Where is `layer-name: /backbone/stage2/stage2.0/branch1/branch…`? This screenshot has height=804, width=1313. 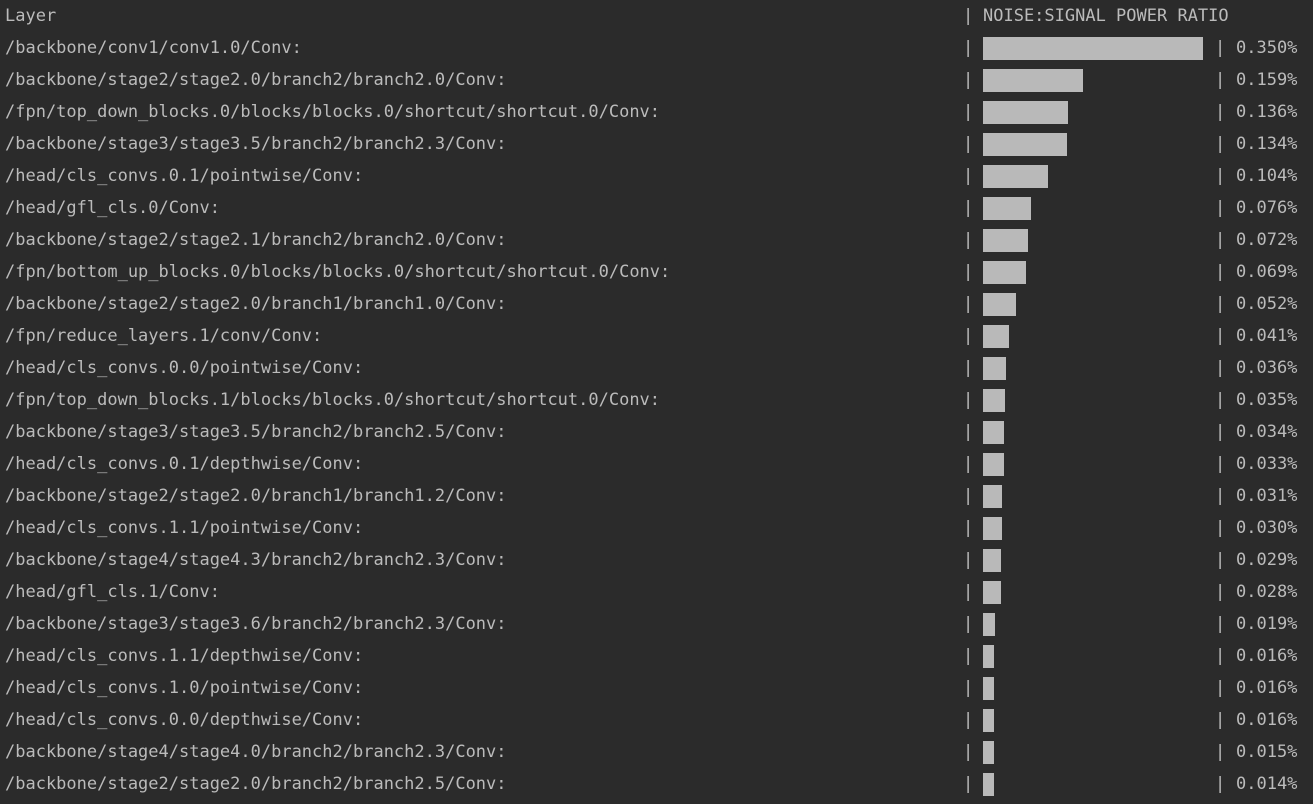
layer-name: /backbone/stage2/stage2.0/branch1/branch… is located at coordinates (256, 496).